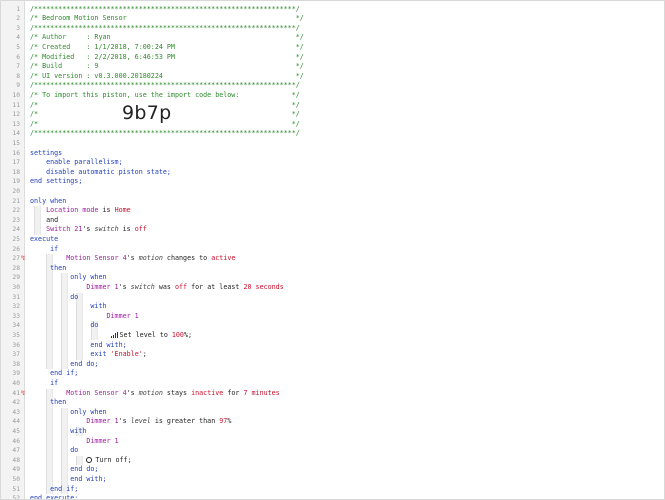 This screenshot has height=500, width=665. I want to click on code-token: then, so click(48, 402).